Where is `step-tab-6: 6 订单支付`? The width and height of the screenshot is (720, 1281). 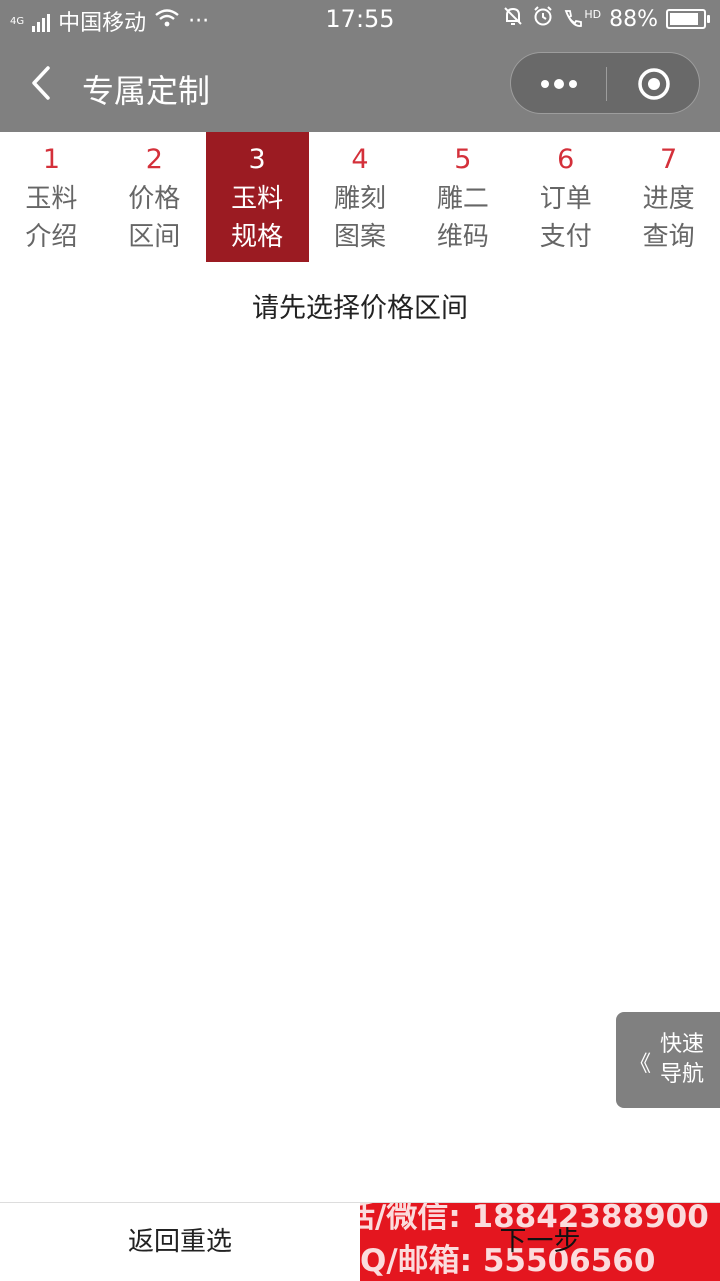 step-tab-6: 6 订单支付 is located at coordinates (565, 197).